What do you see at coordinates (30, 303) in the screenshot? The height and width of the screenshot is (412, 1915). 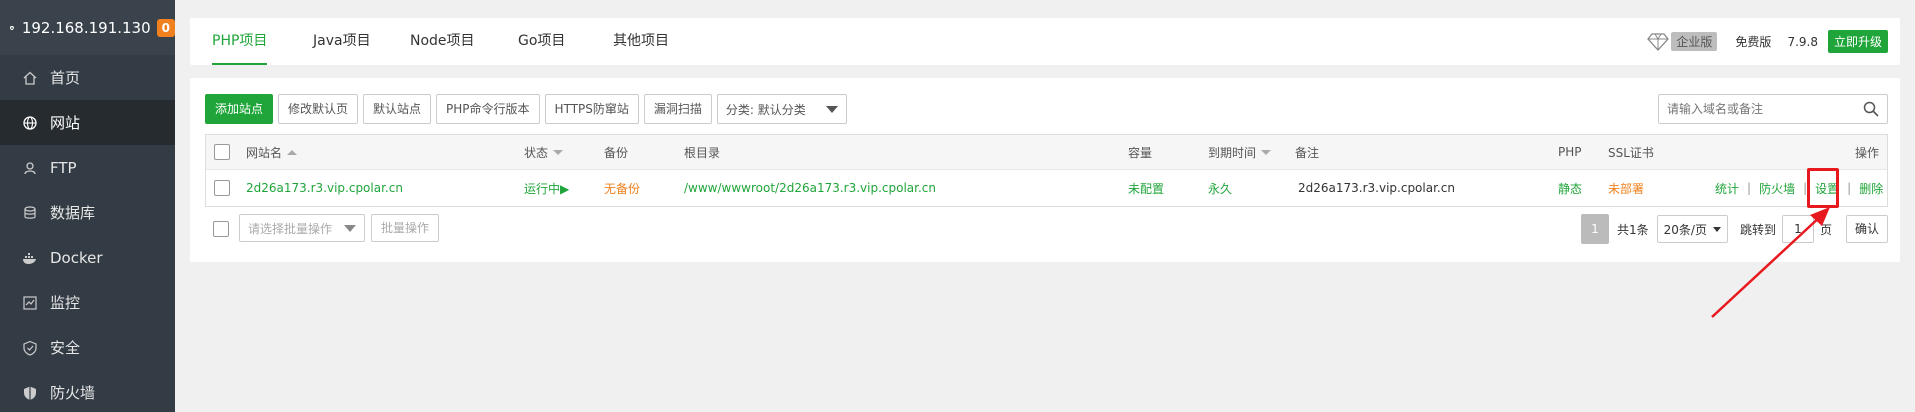 I see `monitor-icon` at bounding box center [30, 303].